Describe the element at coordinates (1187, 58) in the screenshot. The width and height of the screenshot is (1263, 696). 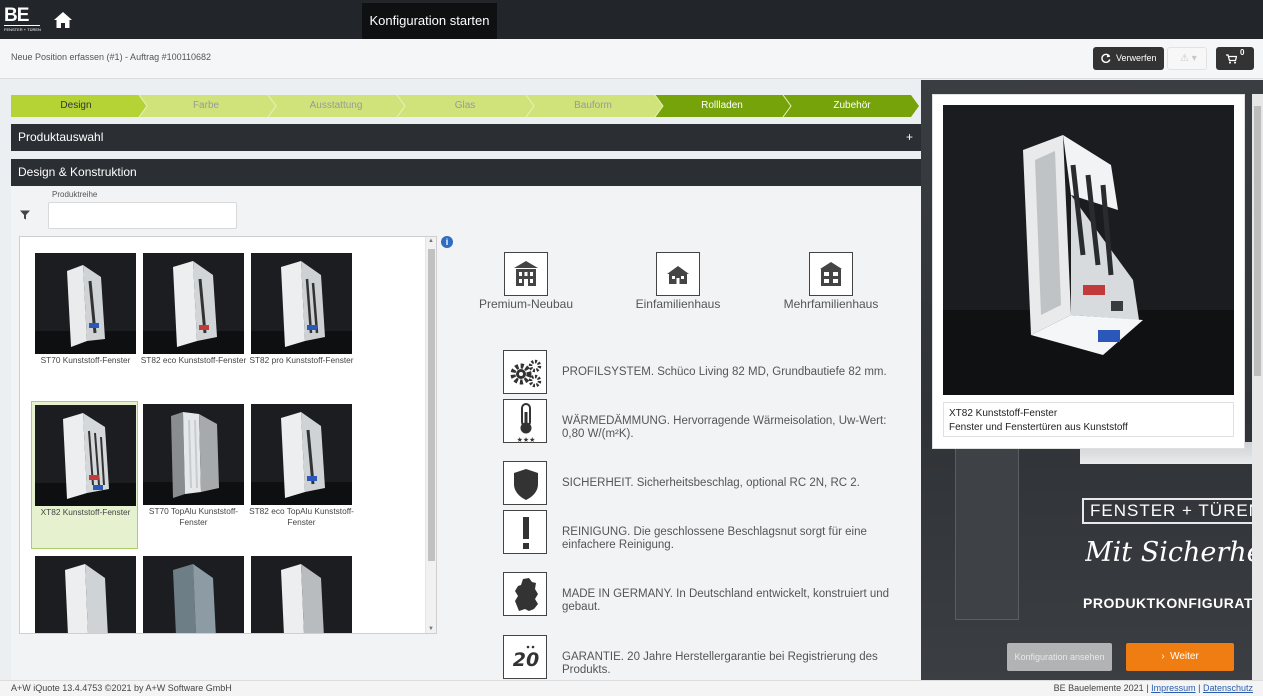
I see `warning-dropdown: ⚠ ▾` at that location.